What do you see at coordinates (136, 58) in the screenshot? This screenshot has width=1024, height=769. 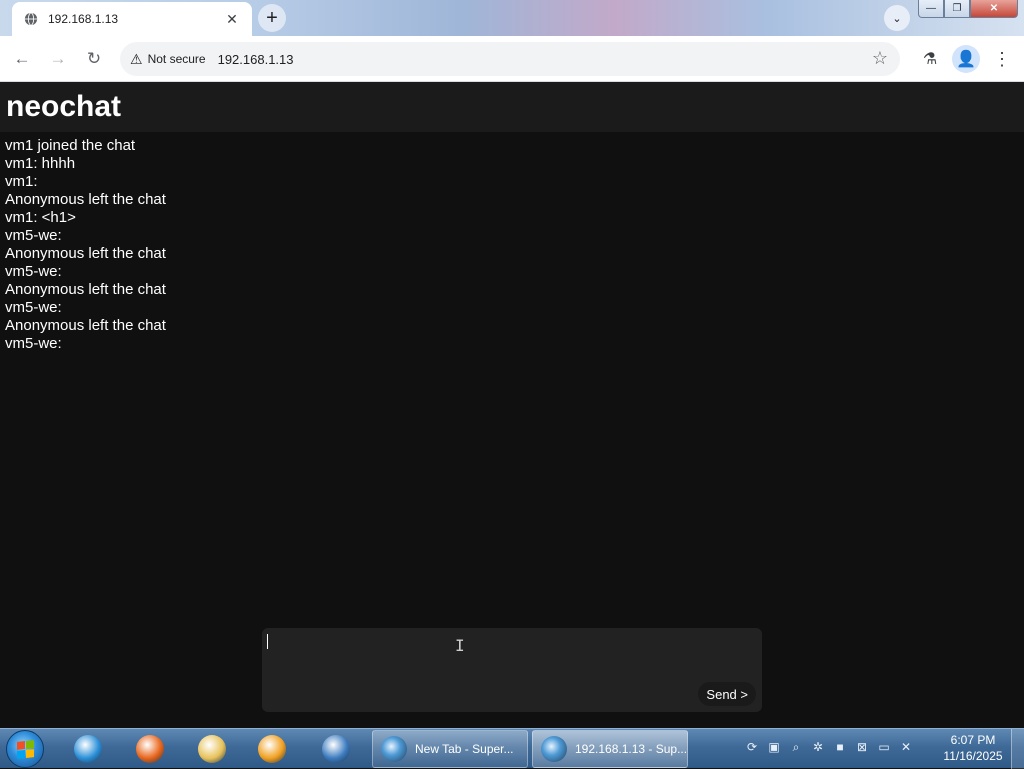 I see `warning-triangle-icon: ⚠` at bounding box center [136, 58].